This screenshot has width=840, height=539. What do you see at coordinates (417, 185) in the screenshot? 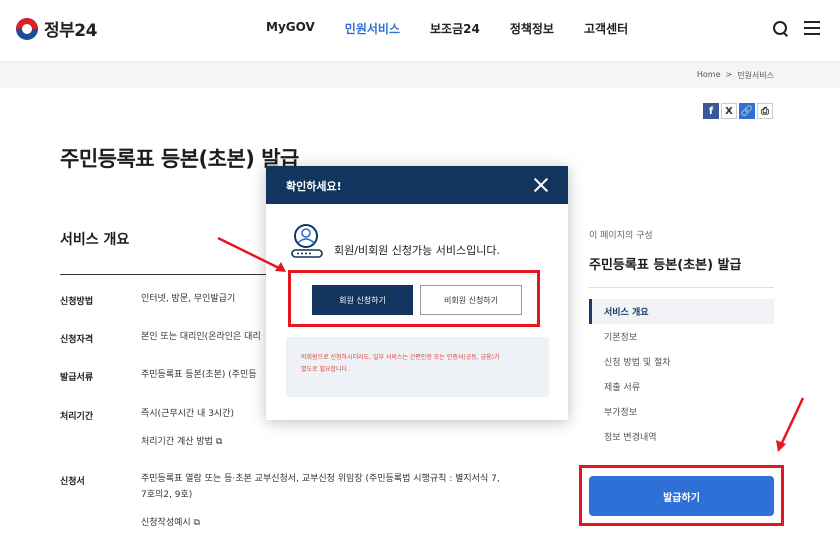
I see `modal-header: 확인하세요!` at bounding box center [417, 185].